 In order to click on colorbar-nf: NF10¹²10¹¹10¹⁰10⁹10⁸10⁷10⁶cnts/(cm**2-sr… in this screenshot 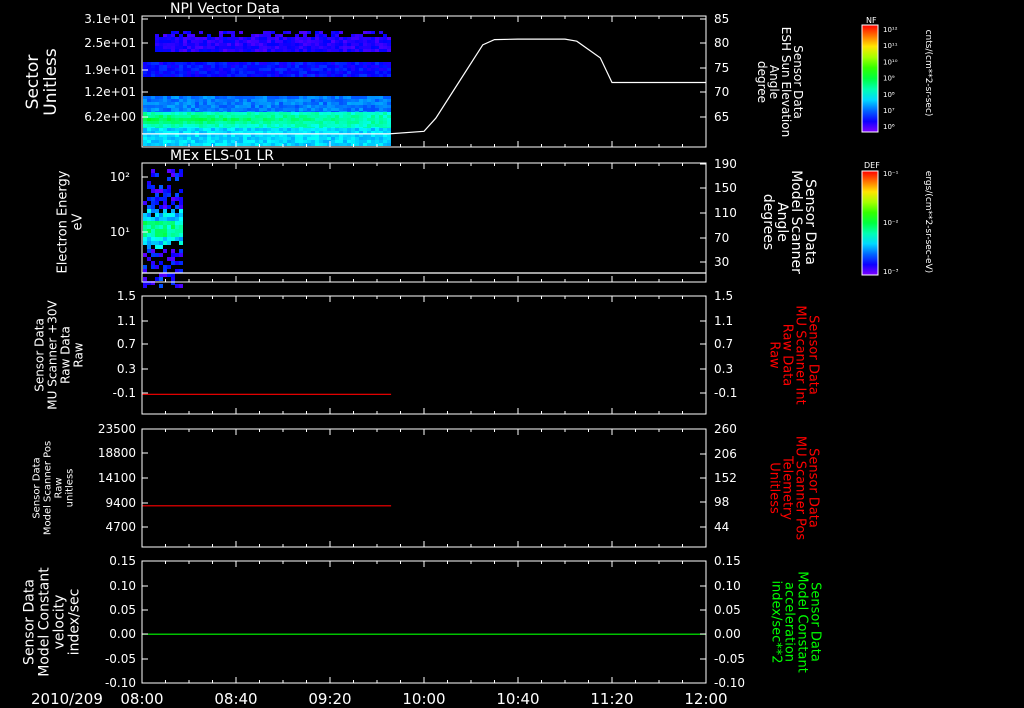, I will do `click(897, 74)`.